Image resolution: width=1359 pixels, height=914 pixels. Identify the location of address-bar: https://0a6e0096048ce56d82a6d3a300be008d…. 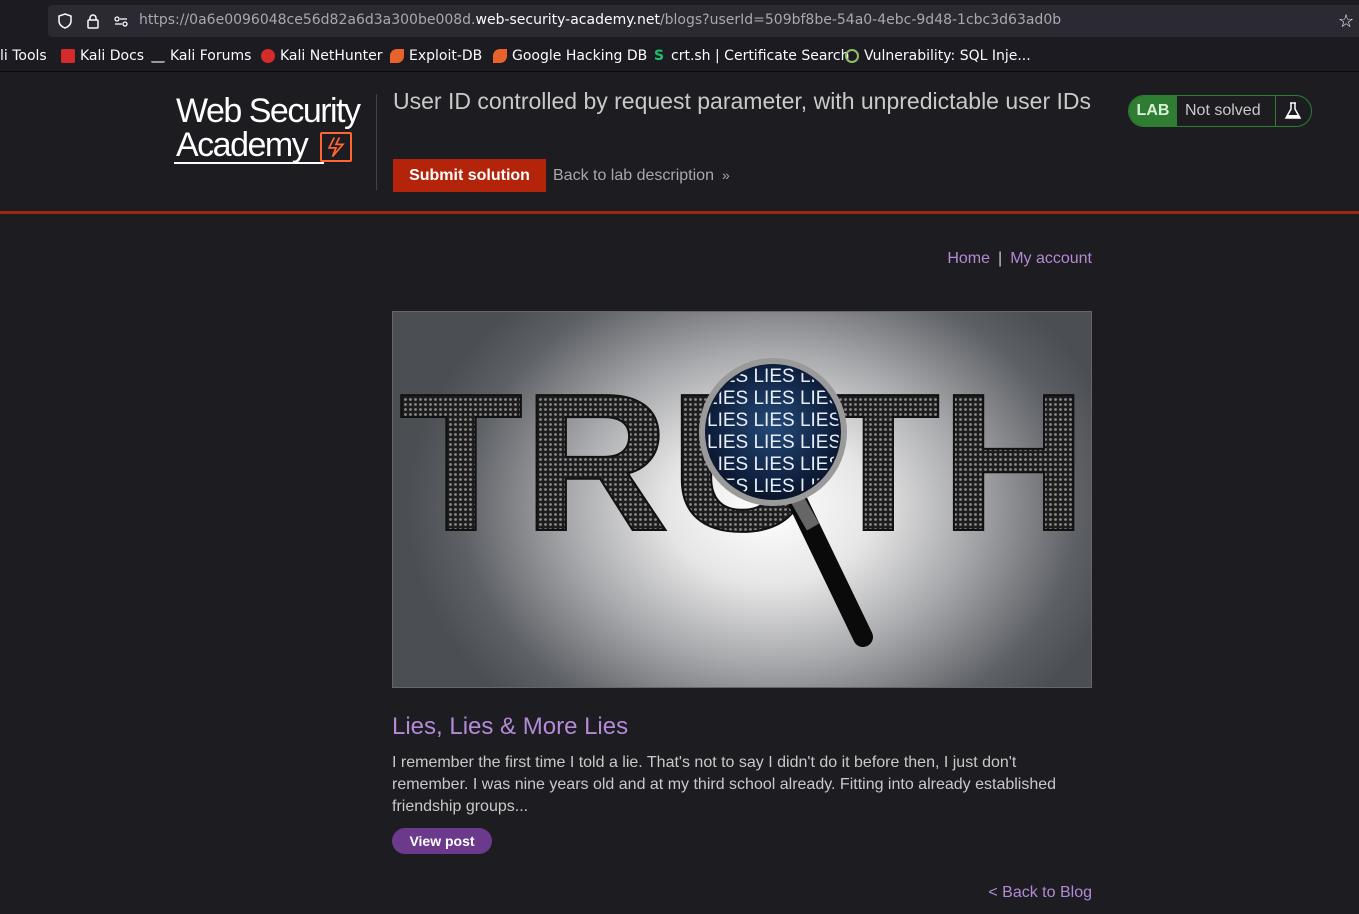
(703, 21).